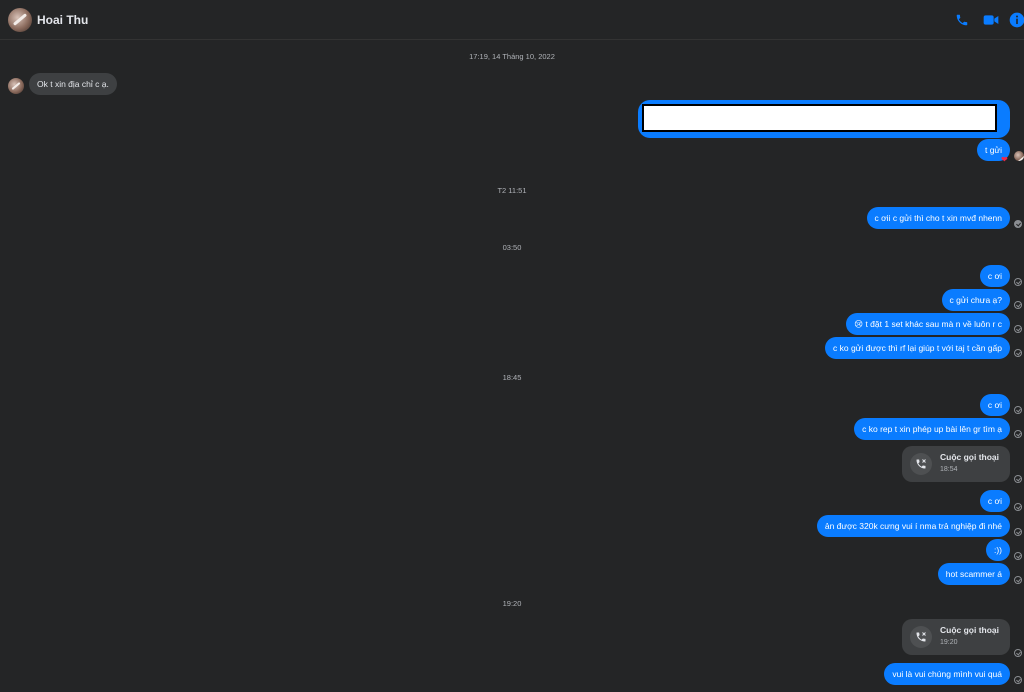  What do you see at coordinates (512, 247) in the screenshot?
I see `timestamp: 03:50` at bounding box center [512, 247].